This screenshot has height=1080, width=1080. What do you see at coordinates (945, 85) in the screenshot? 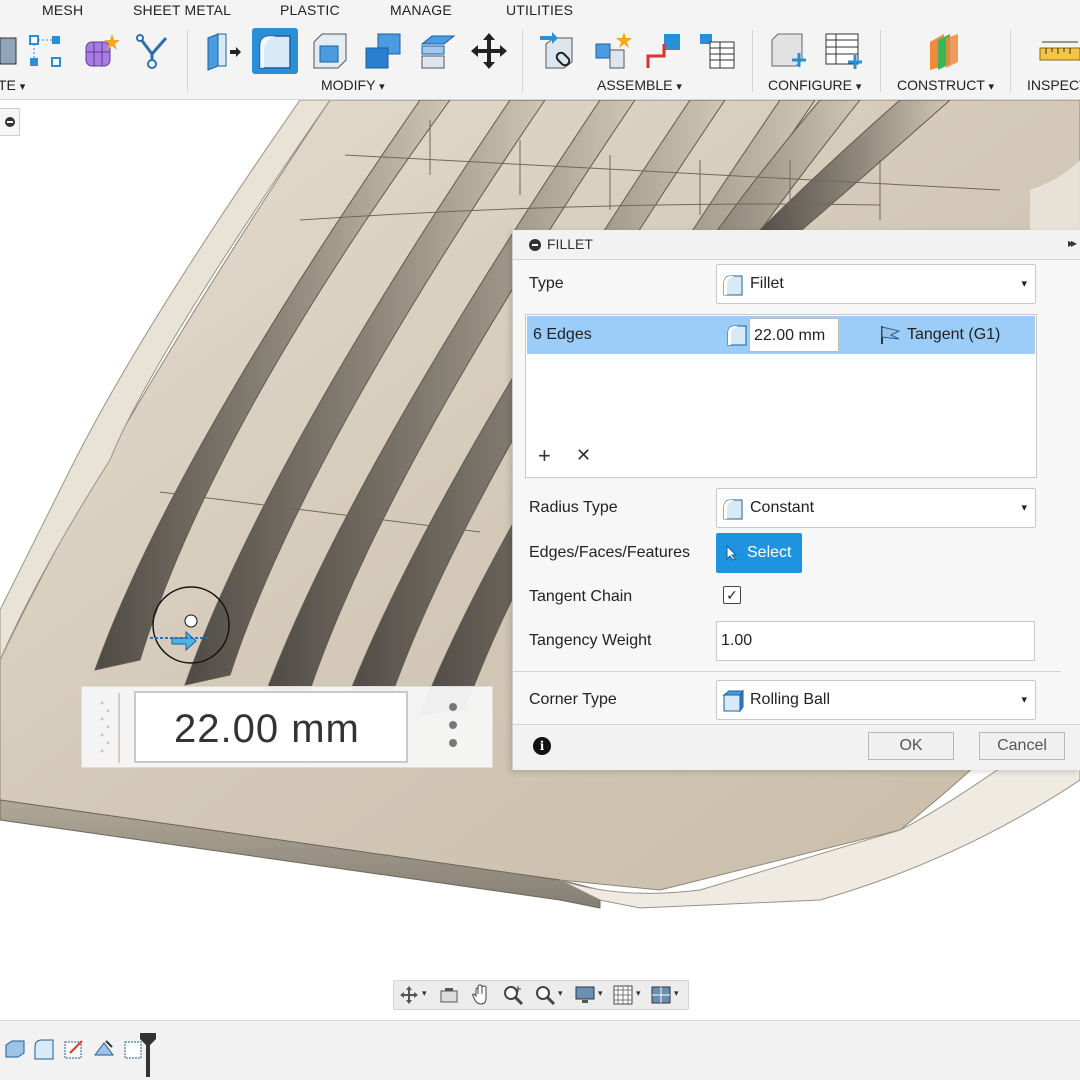
I see `group-construct-label: CONSTRUCT ▾` at bounding box center [945, 85].